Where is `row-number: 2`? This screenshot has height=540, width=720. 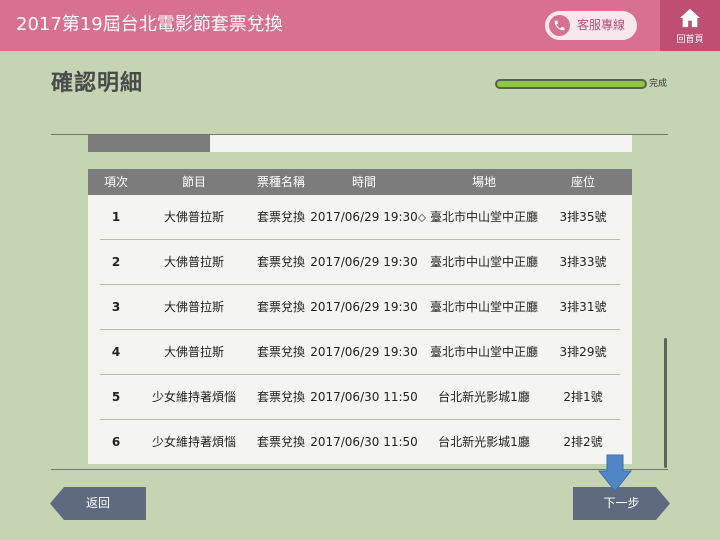
row-number: 2 is located at coordinates (116, 262).